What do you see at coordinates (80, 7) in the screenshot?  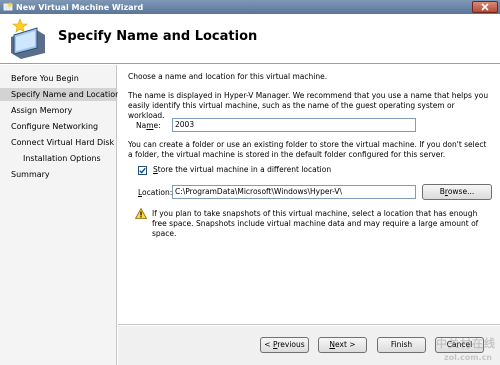 I see `window-title: New Virtual Machine Wizard` at bounding box center [80, 7].